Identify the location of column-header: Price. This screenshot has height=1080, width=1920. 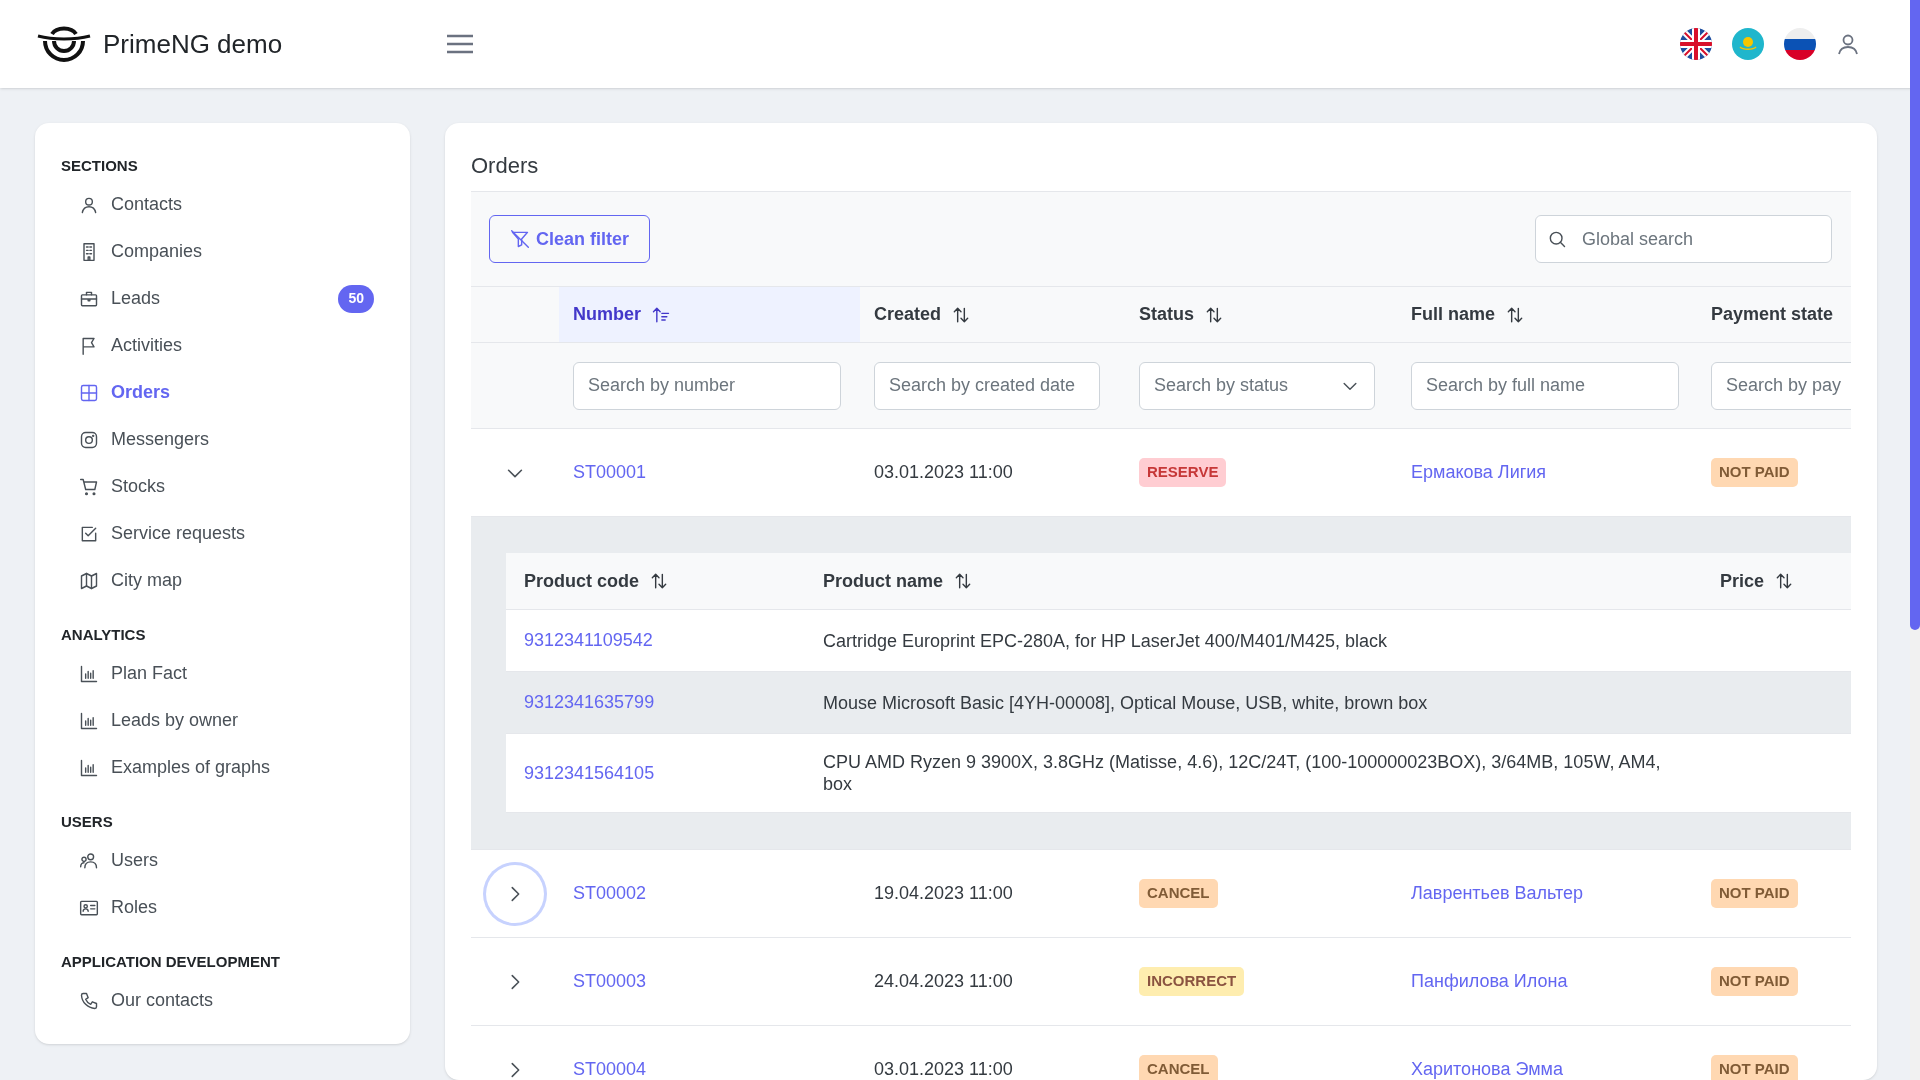
(1776, 581).